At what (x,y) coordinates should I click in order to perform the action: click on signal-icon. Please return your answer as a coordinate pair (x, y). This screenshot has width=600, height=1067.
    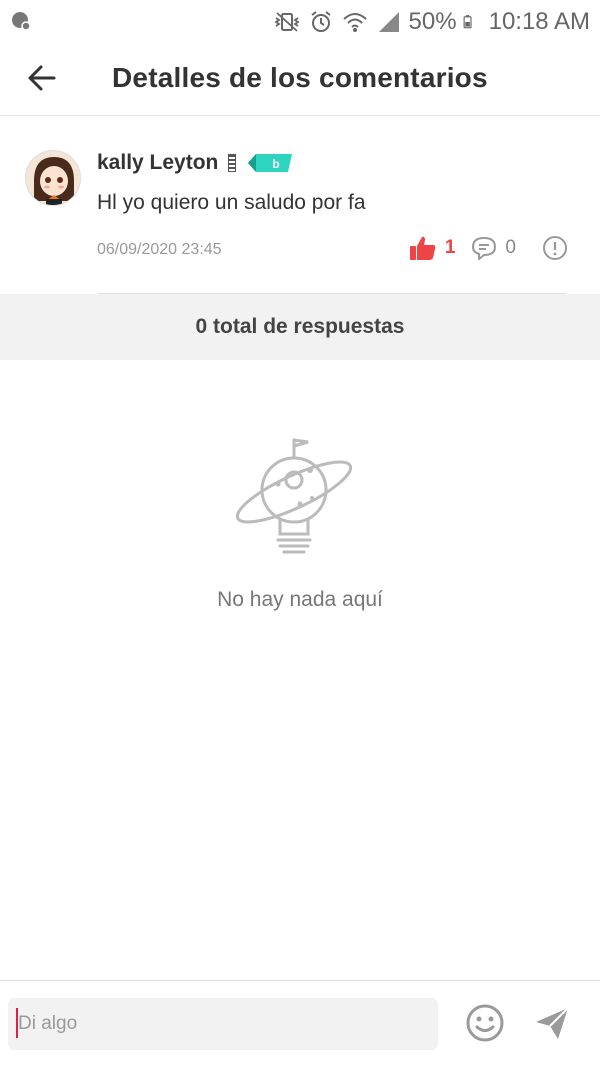
    Looking at the image, I should click on (388, 22).